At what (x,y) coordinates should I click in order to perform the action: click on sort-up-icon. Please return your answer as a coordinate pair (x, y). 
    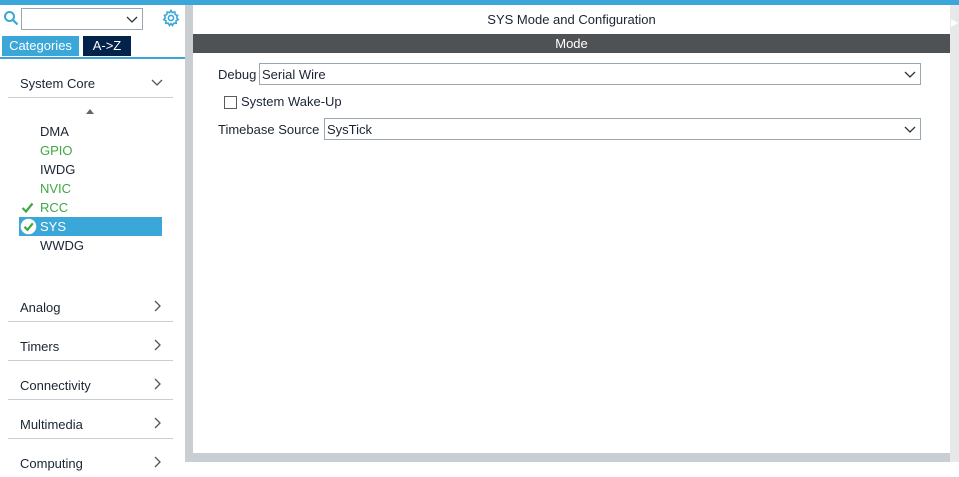
    Looking at the image, I should click on (90, 113).